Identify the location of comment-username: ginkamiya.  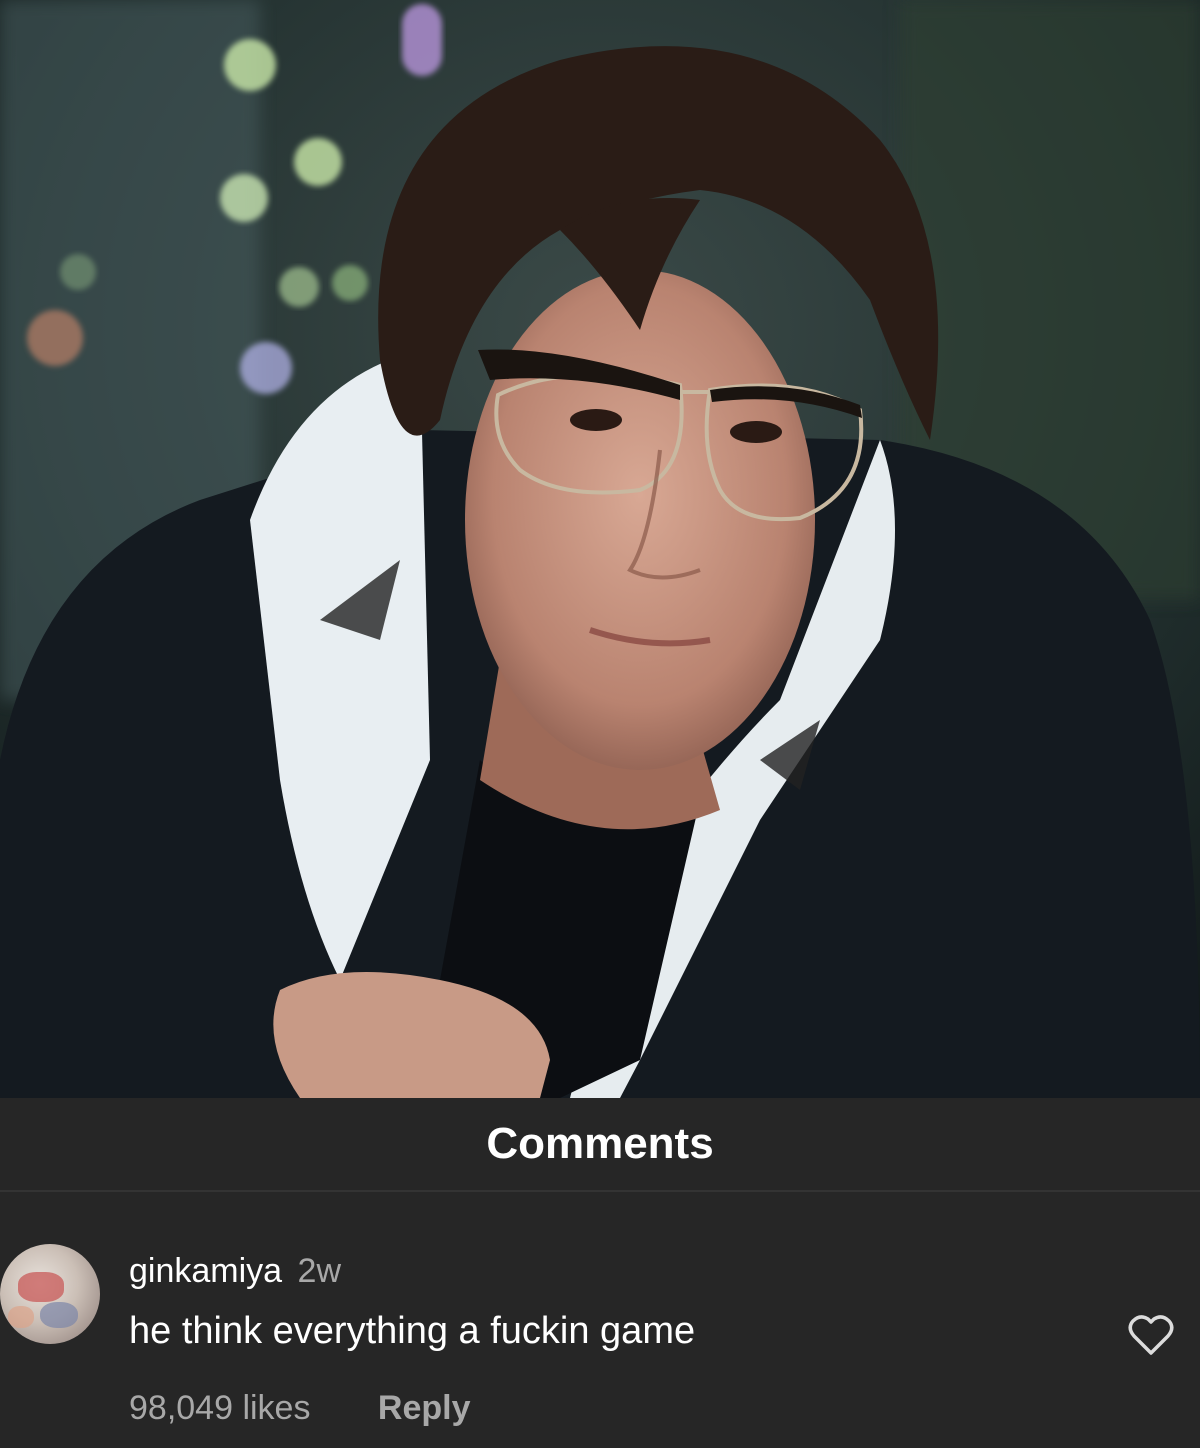
(205, 1271).